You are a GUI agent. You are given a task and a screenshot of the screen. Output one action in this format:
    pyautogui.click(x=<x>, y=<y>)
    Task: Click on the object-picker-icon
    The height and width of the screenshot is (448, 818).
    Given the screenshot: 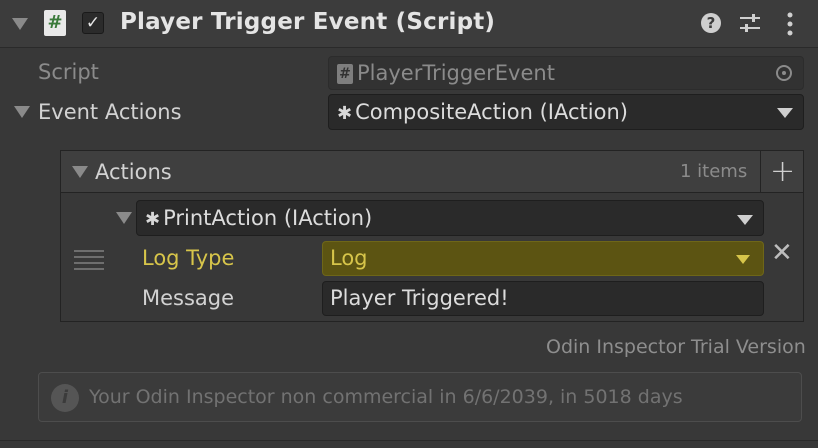 What is the action you would take?
    pyautogui.click(x=784, y=73)
    